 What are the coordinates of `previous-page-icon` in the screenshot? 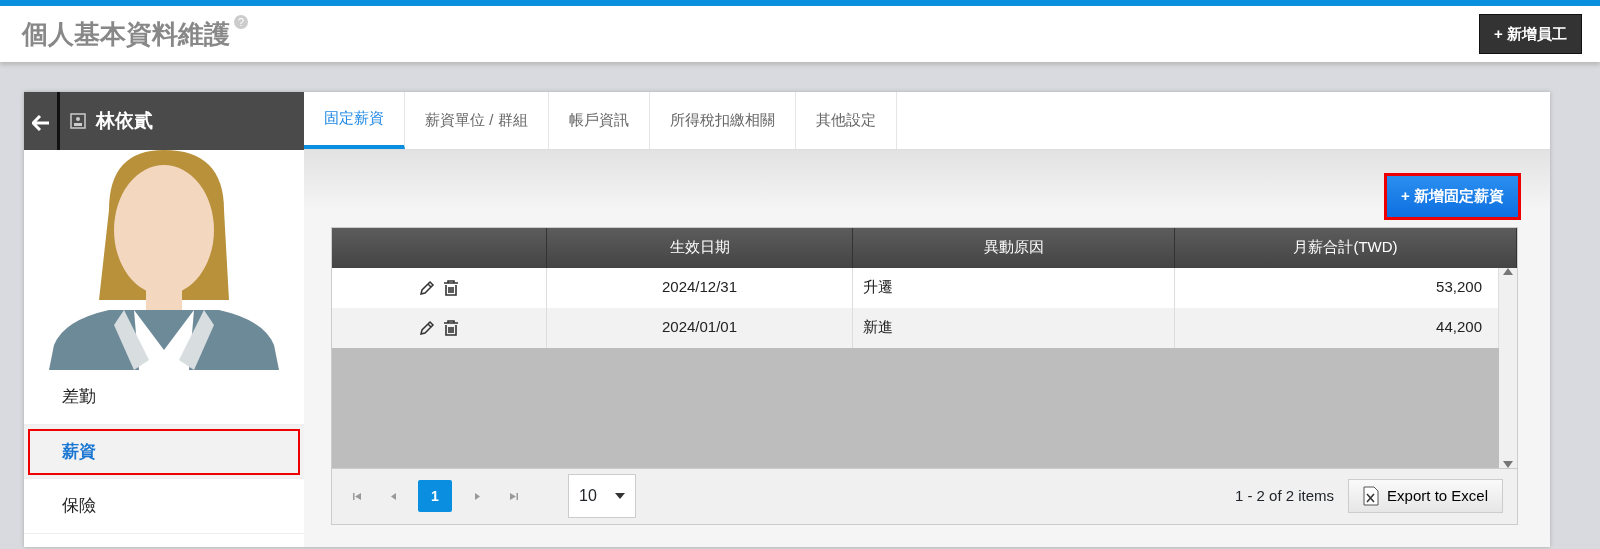 It's located at (393, 497).